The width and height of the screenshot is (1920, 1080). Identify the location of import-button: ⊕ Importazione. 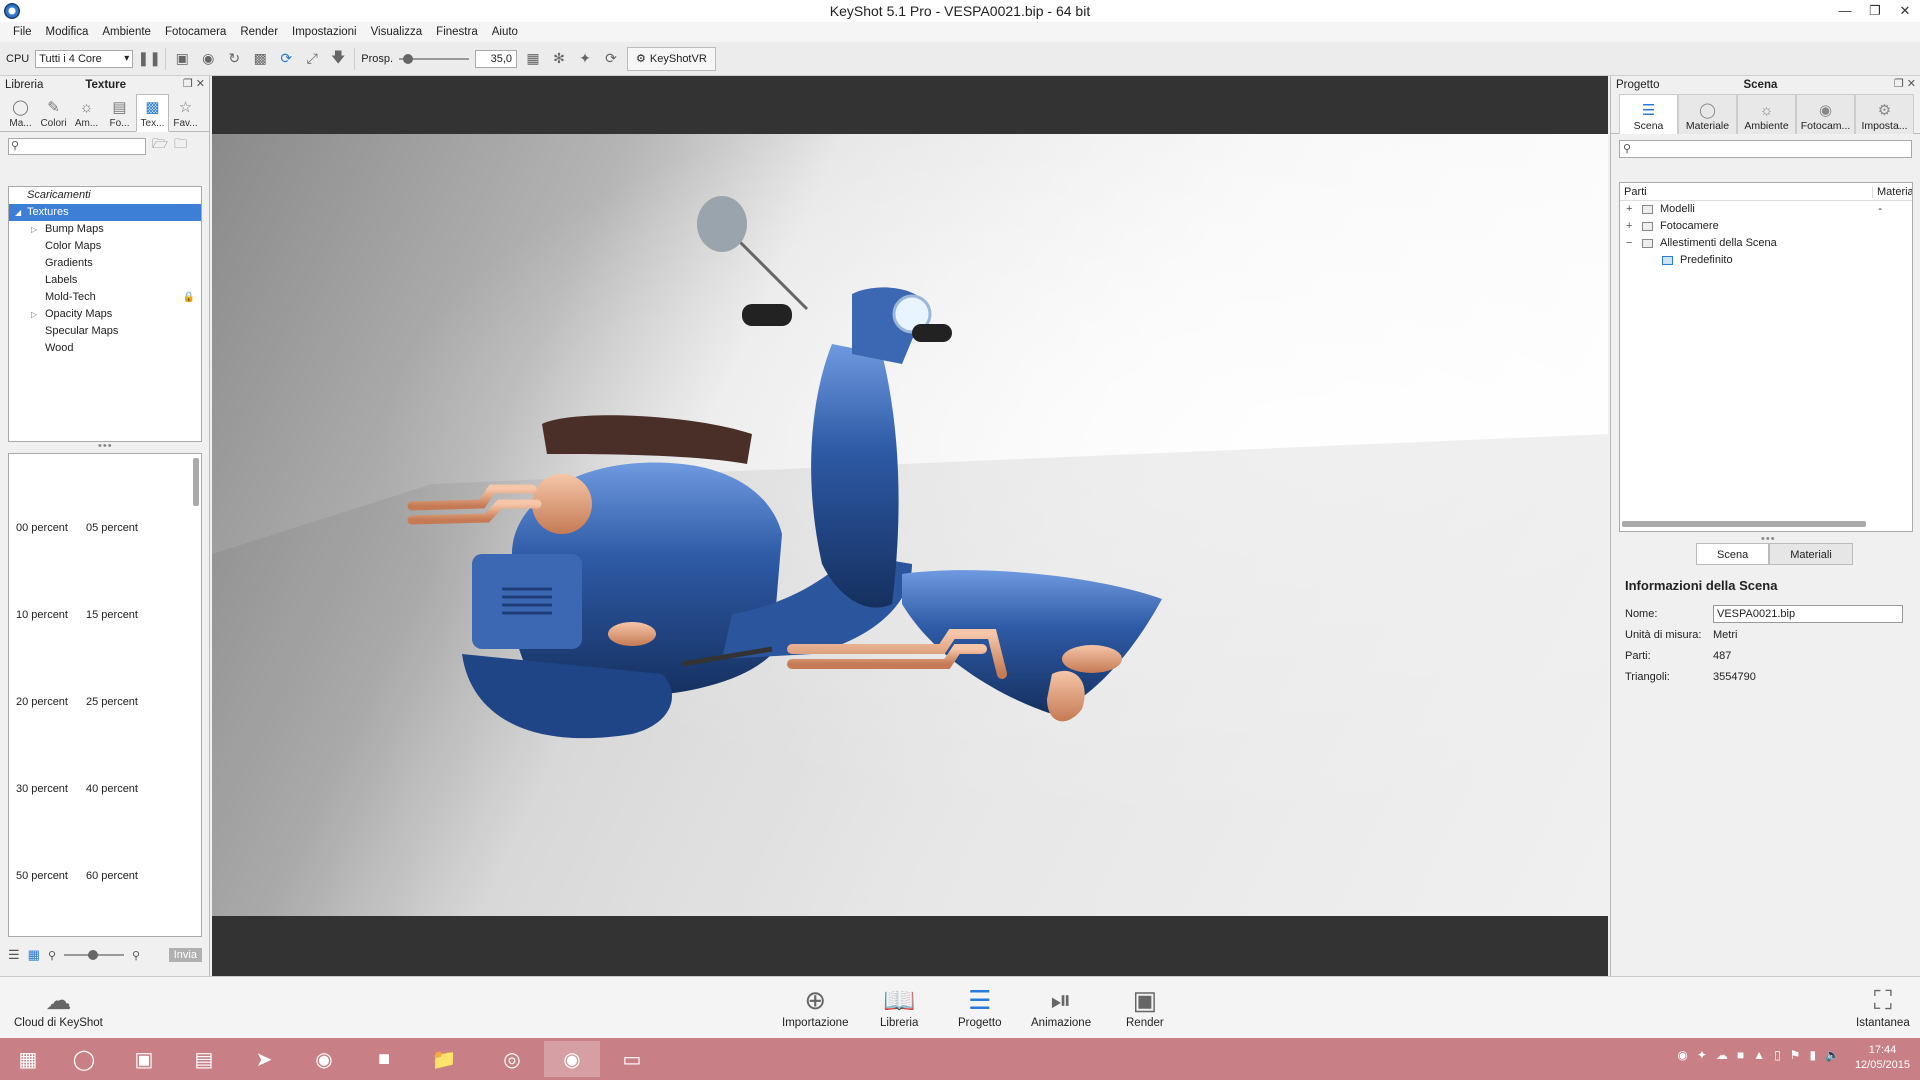
(815, 1006).